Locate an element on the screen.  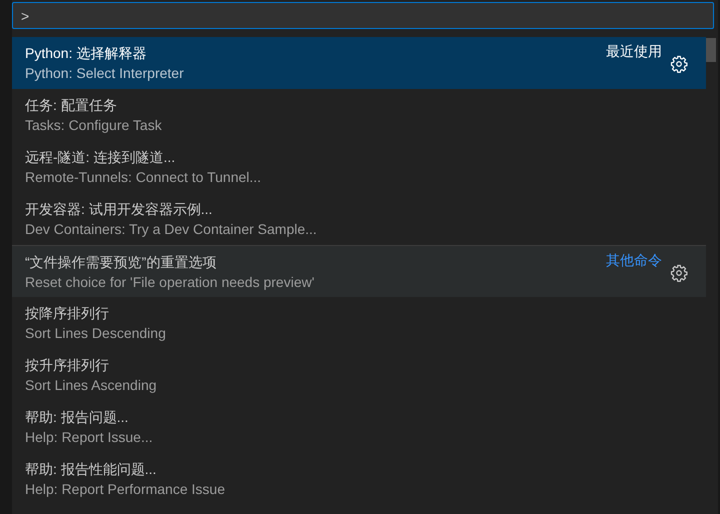
command-label: 按降序排列行 is located at coordinates (67, 313).